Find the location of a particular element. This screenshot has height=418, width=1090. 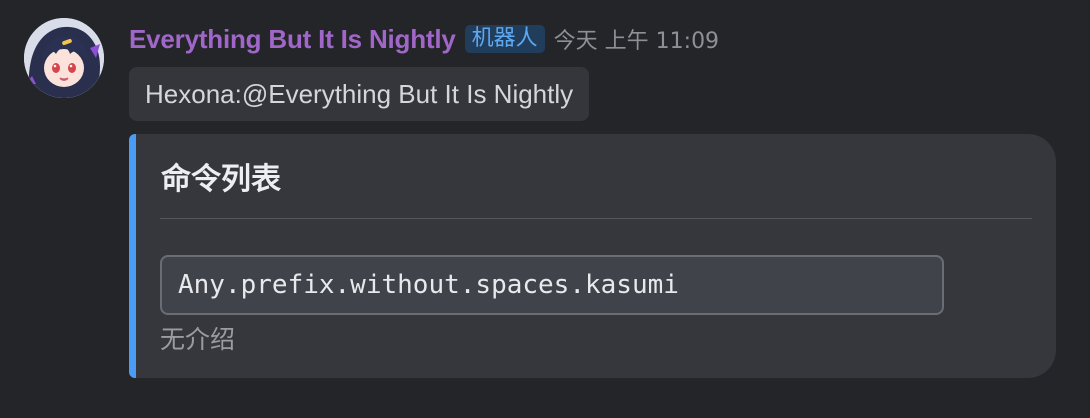

embed-title: 命令列表 is located at coordinates (221, 179).